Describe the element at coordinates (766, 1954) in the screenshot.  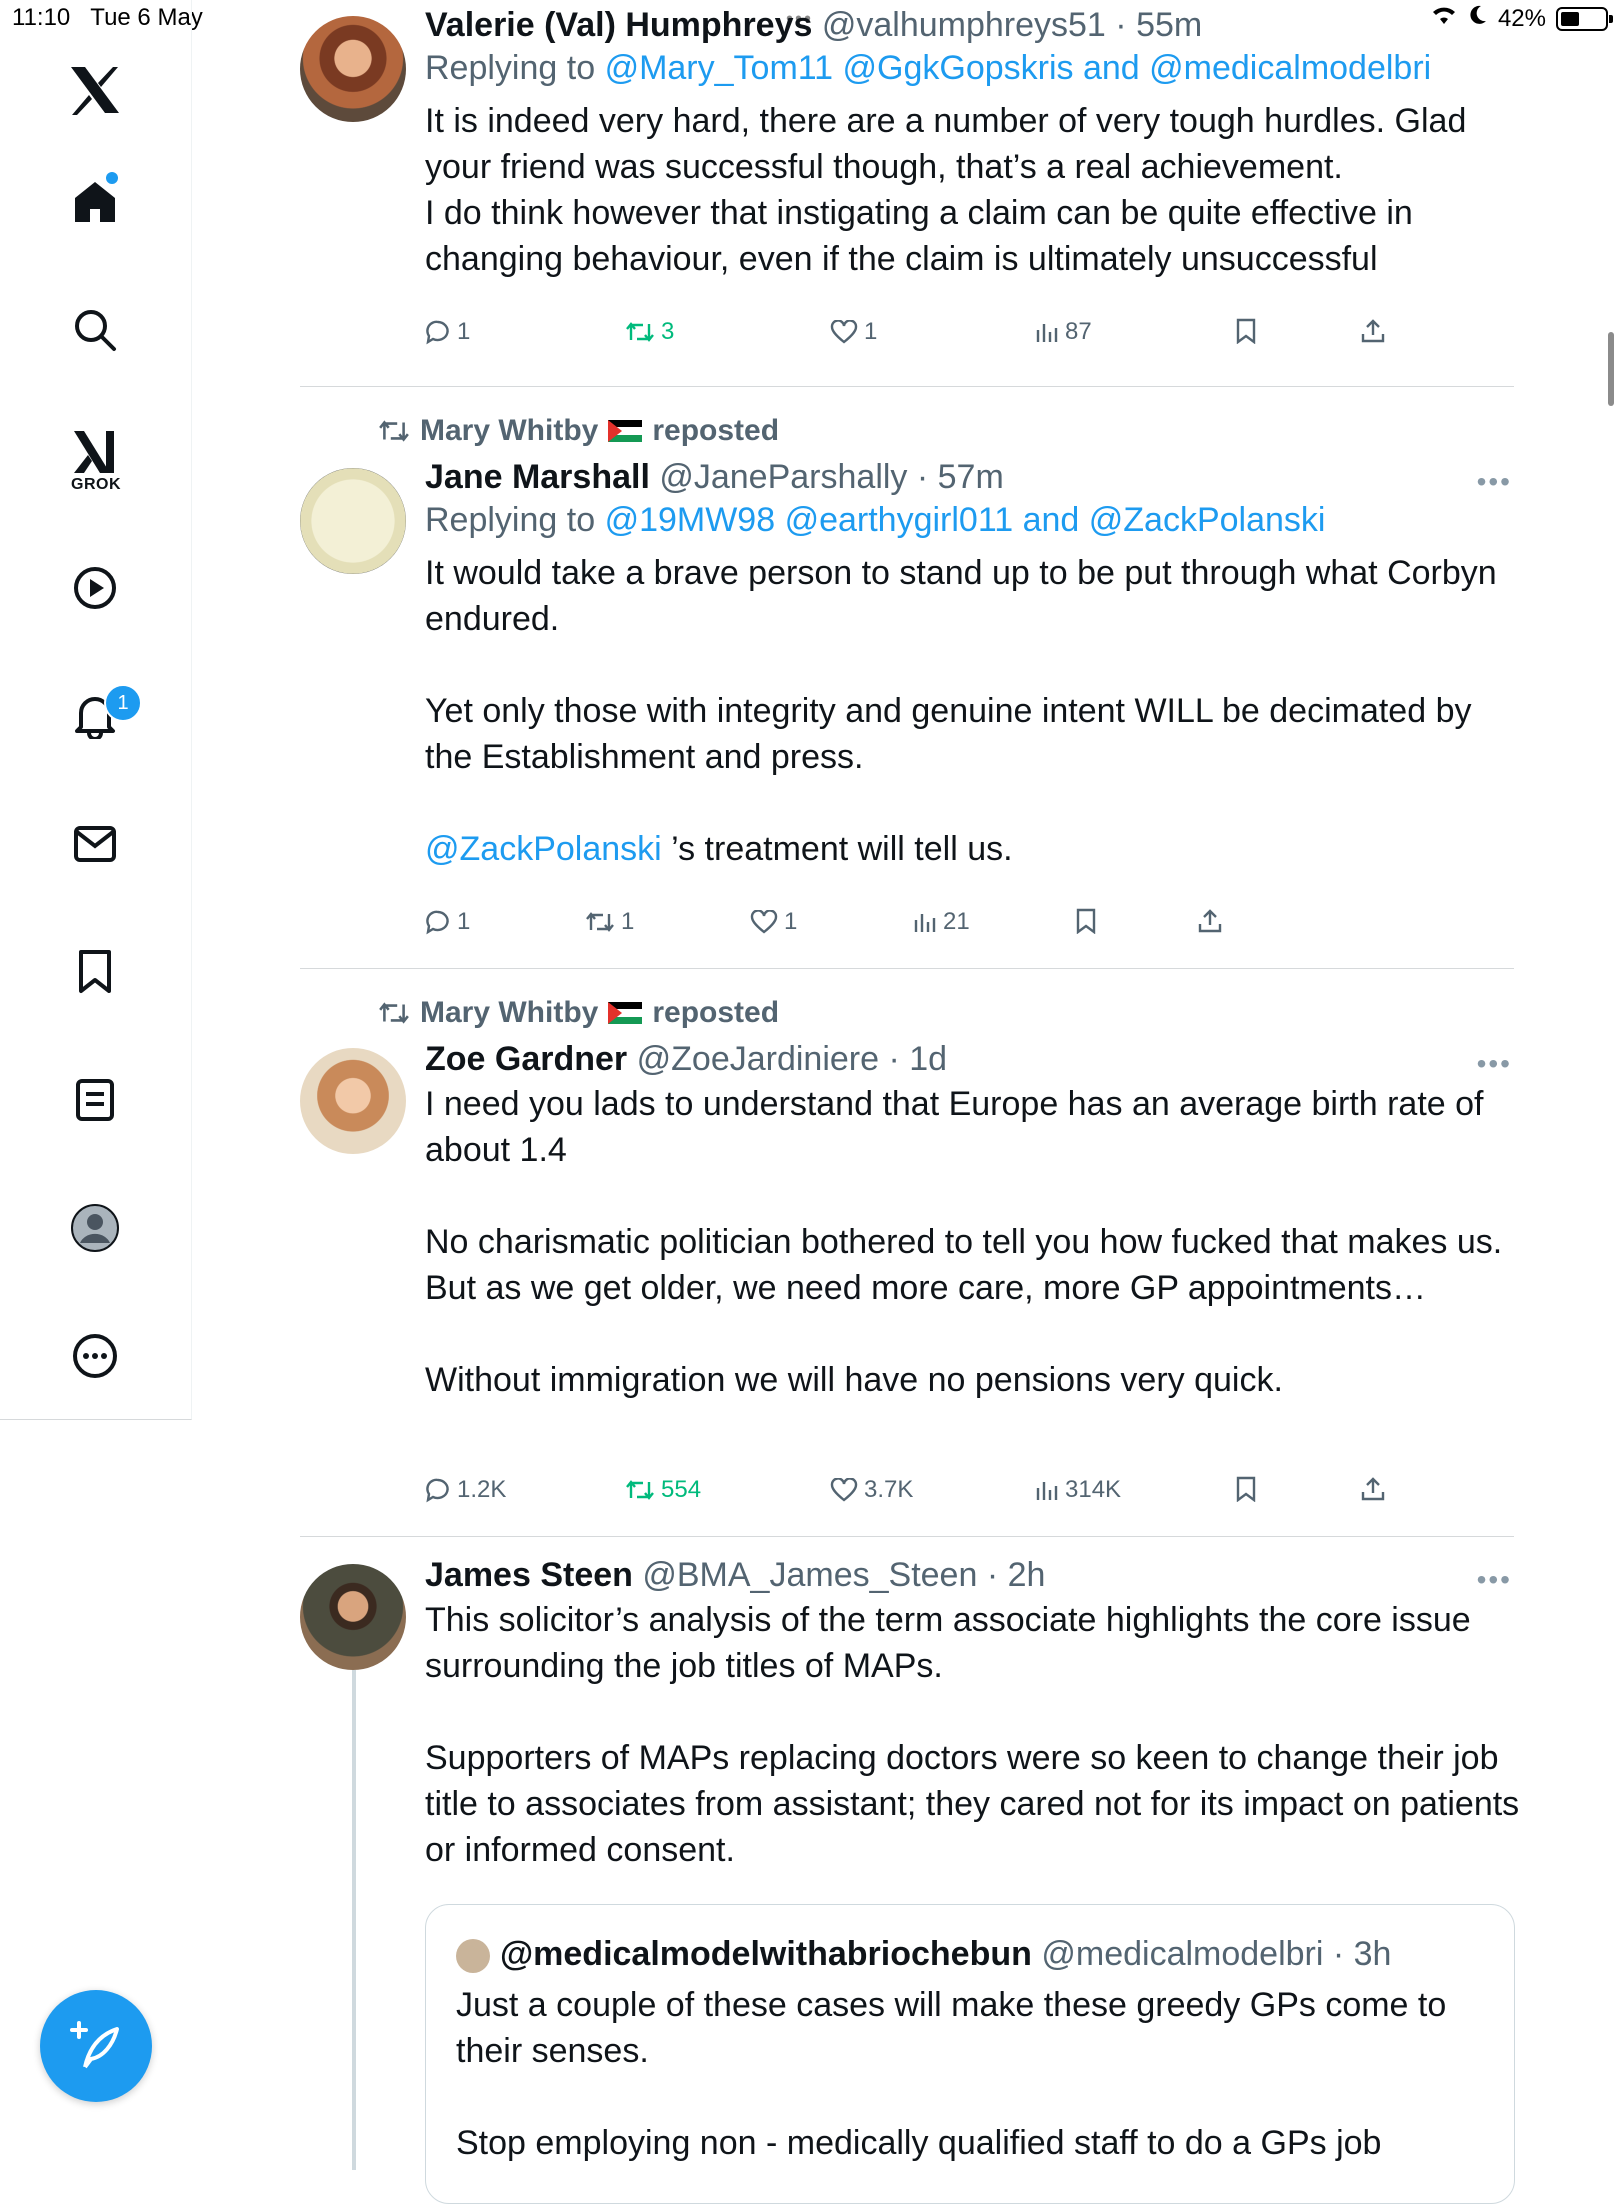
I see `quoted-author-name: @medicalmodelwithabriochebun` at that location.